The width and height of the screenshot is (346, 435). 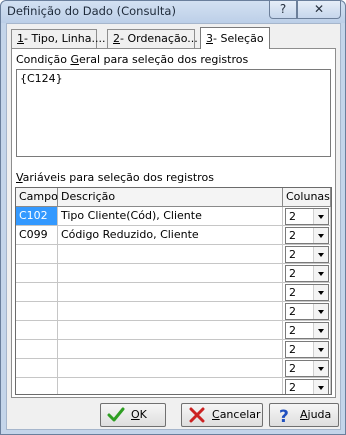 I want to click on help-icon: ?, so click(x=283, y=9).